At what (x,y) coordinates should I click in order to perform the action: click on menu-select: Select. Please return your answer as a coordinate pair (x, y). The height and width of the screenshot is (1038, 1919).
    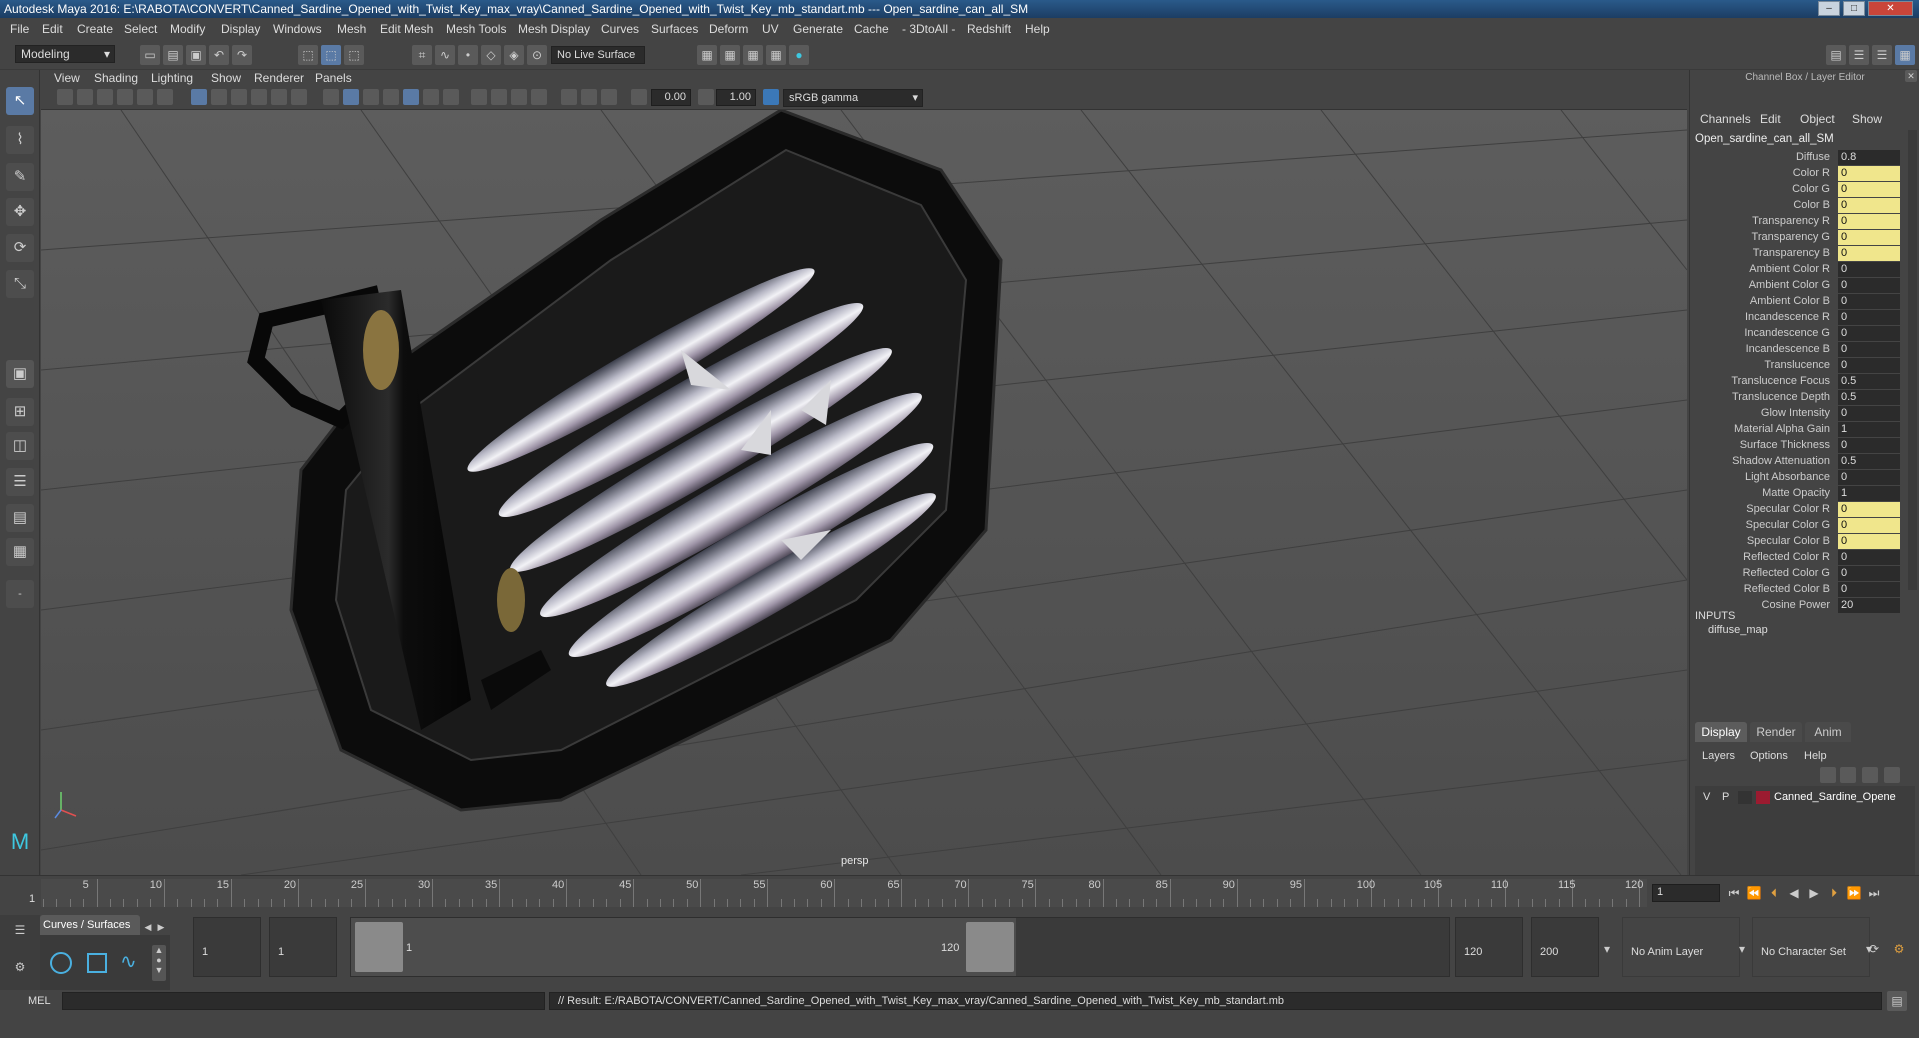
    Looking at the image, I should click on (140, 29).